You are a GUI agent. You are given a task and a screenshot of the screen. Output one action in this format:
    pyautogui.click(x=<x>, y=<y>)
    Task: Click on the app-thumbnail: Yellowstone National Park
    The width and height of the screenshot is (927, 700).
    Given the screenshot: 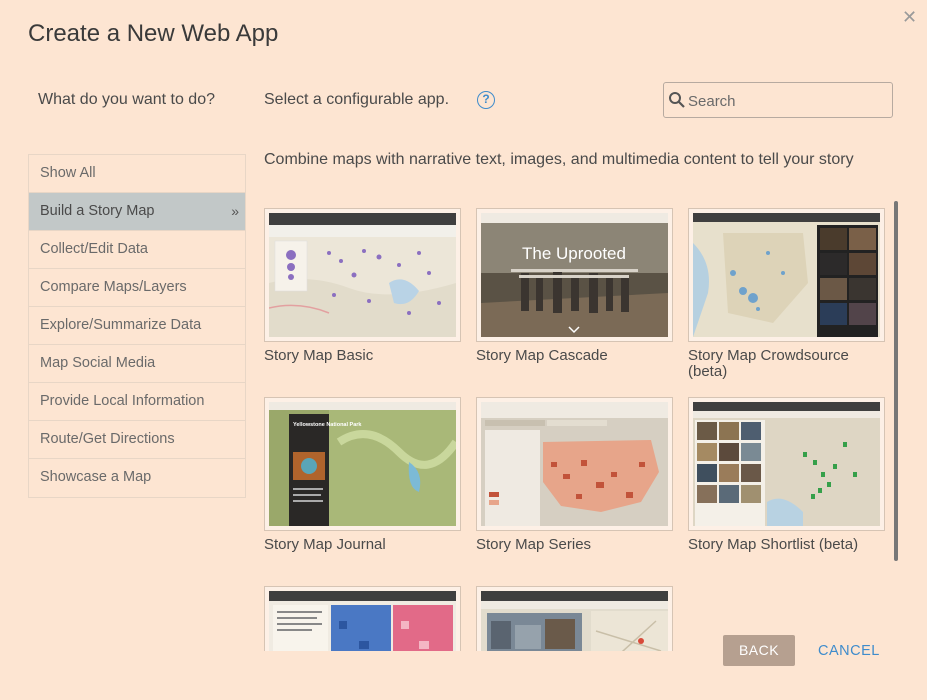 What is the action you would take?
    pyautogui.click(x=362, y=464)
    